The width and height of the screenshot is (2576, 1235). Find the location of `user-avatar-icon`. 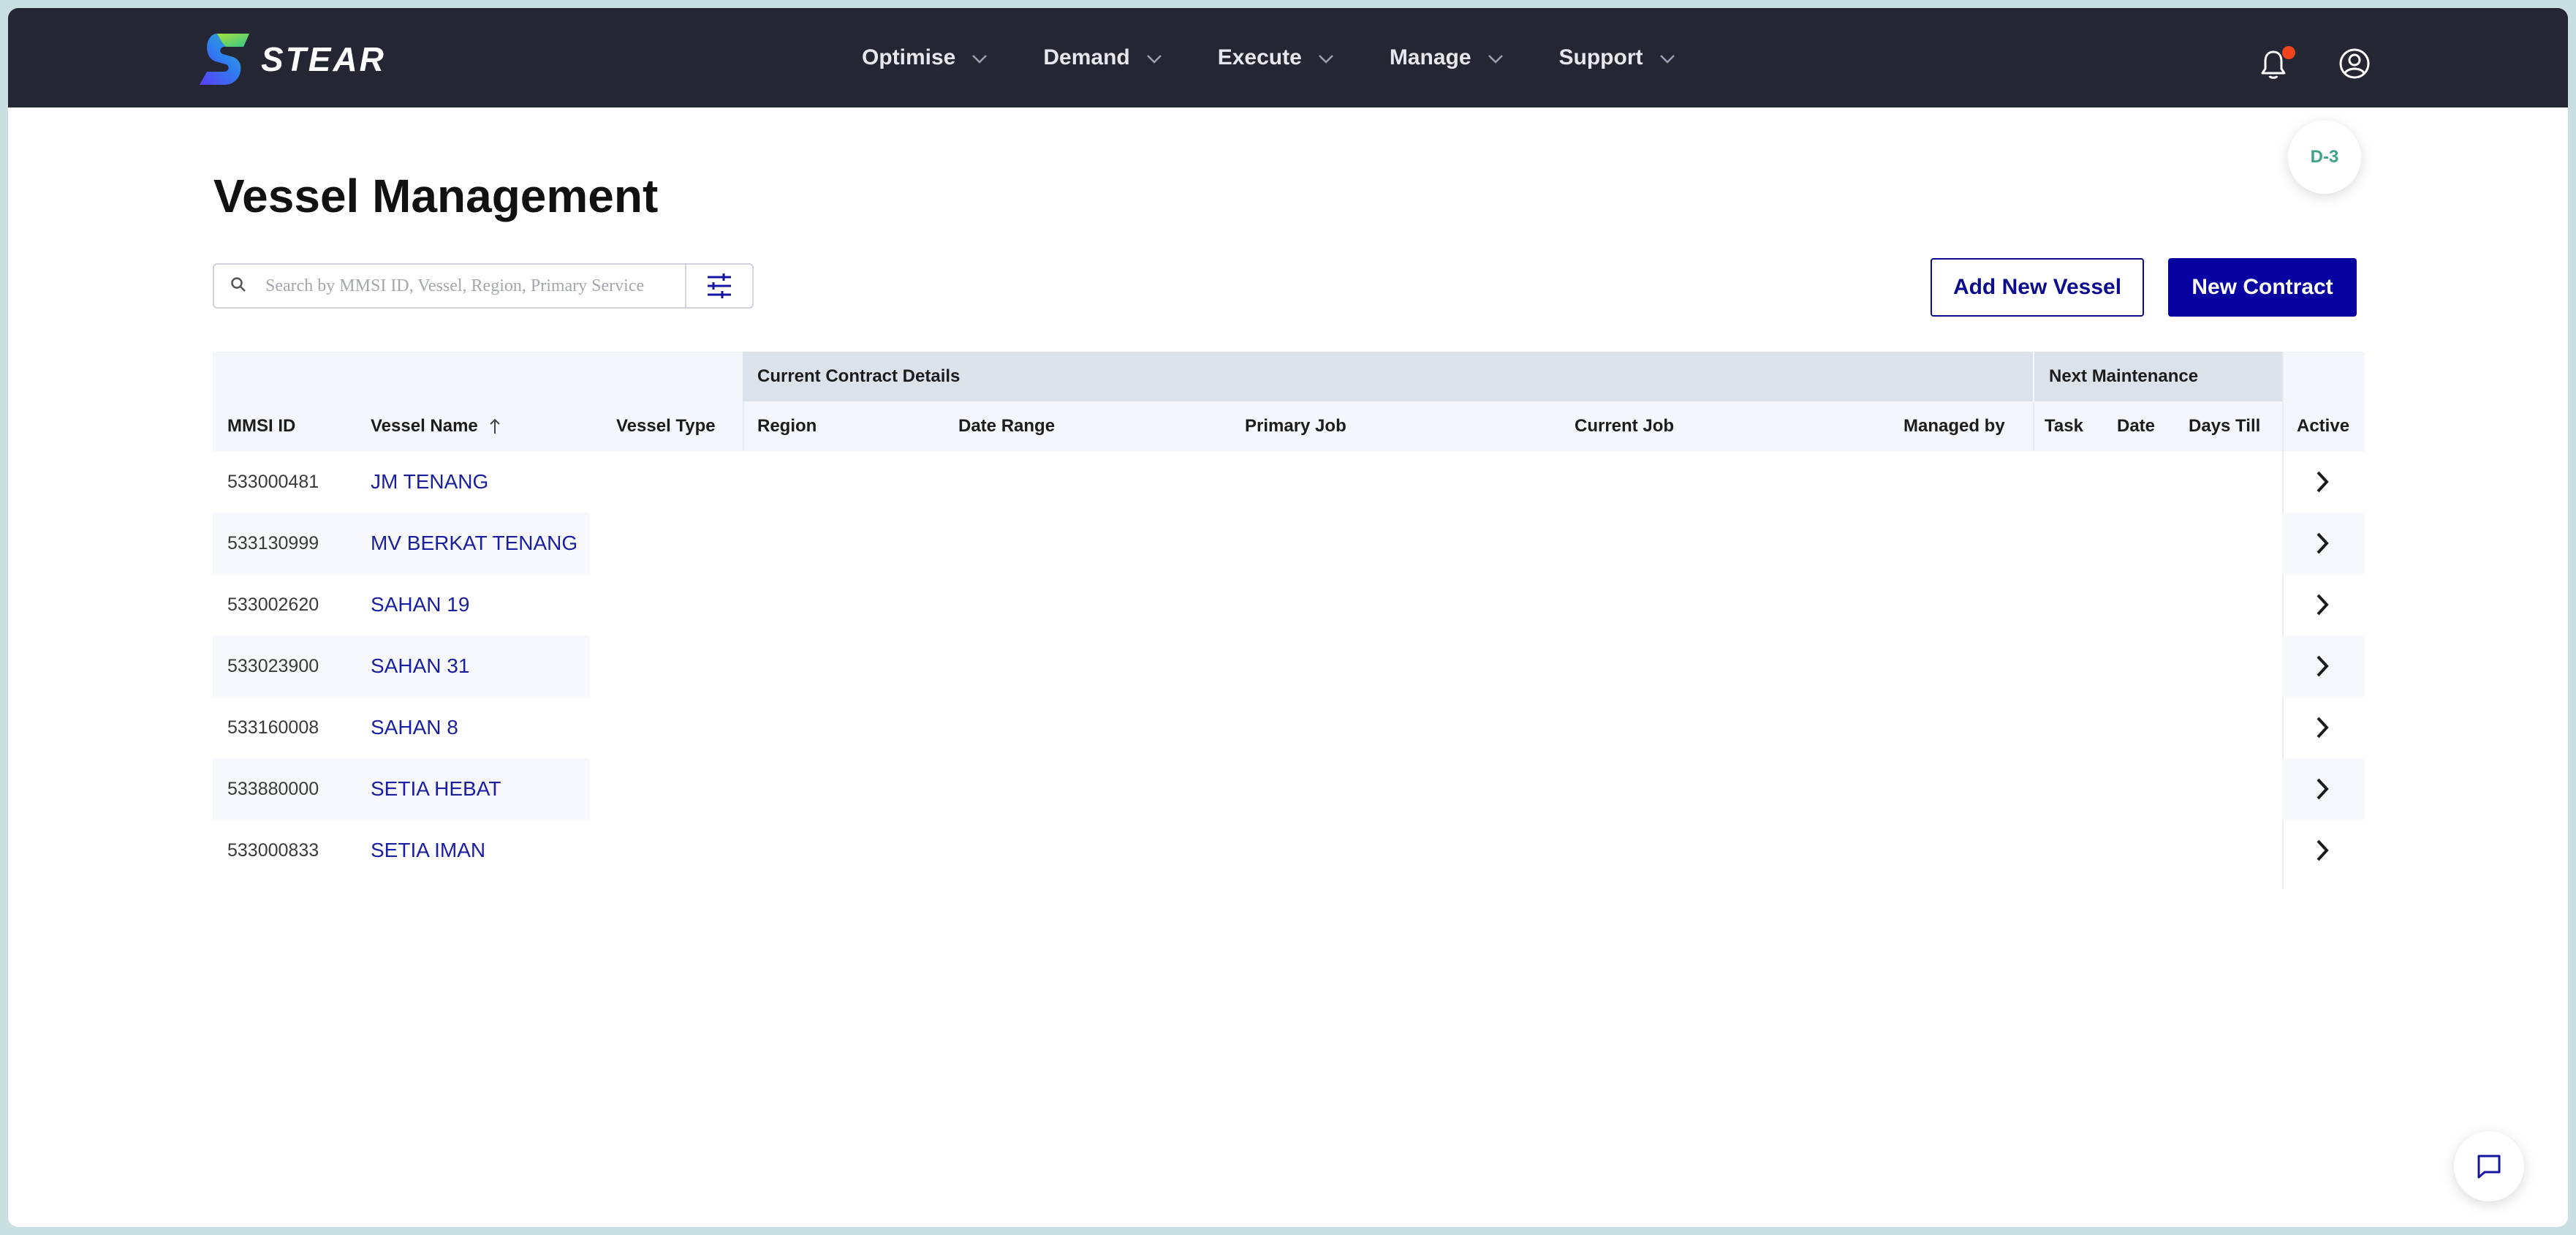

user-avatar-icon is located at coordinates (2354, 63).